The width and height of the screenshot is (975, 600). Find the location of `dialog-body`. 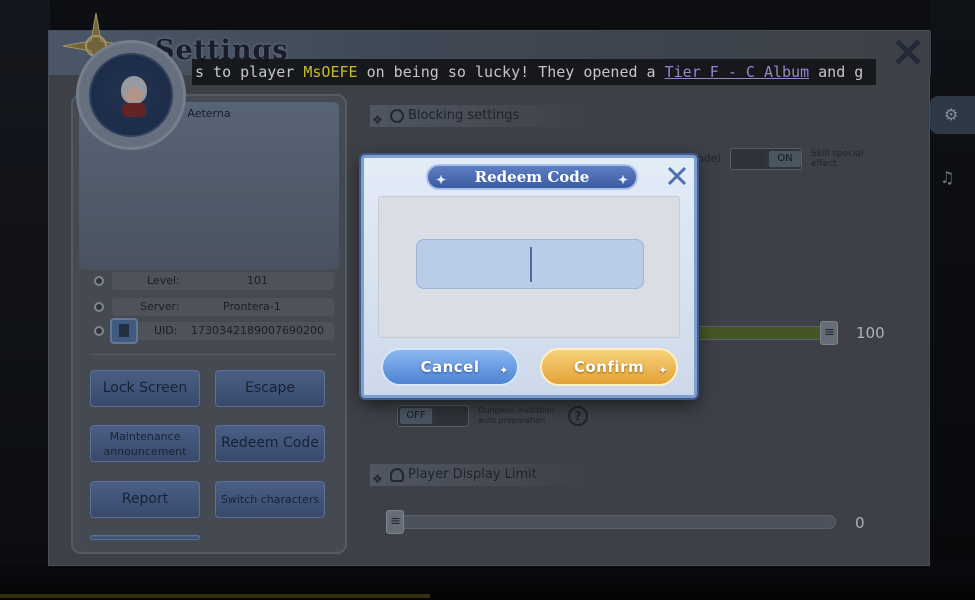

dialog-body is located at coordinates (529, 267).